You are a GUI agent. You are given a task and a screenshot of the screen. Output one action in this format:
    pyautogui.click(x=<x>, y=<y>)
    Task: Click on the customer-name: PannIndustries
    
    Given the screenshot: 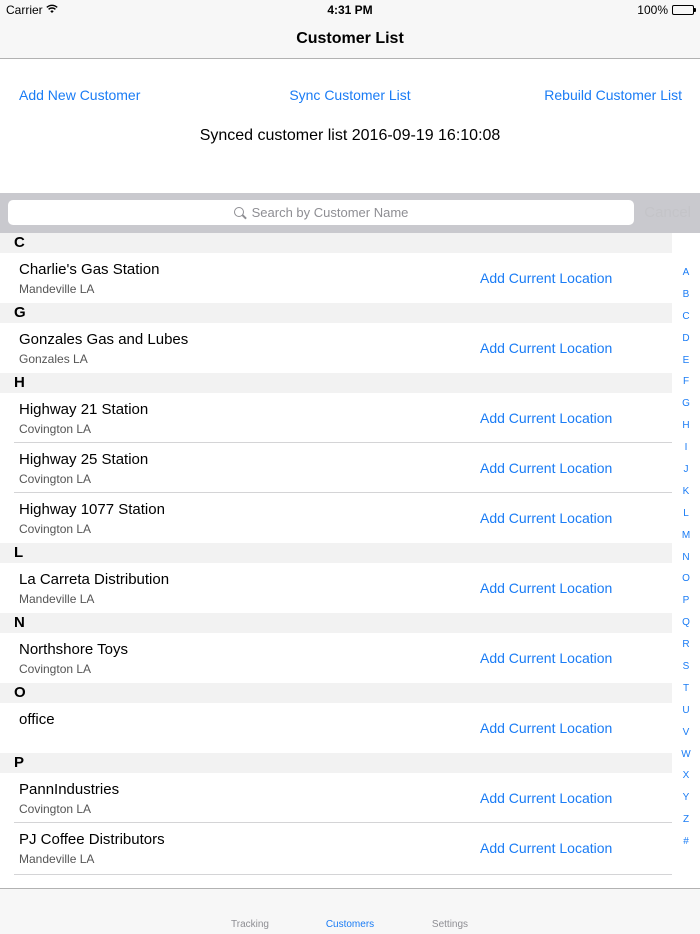 What is the action you would take?
    pyautogui.click(x=69, y=789)
    